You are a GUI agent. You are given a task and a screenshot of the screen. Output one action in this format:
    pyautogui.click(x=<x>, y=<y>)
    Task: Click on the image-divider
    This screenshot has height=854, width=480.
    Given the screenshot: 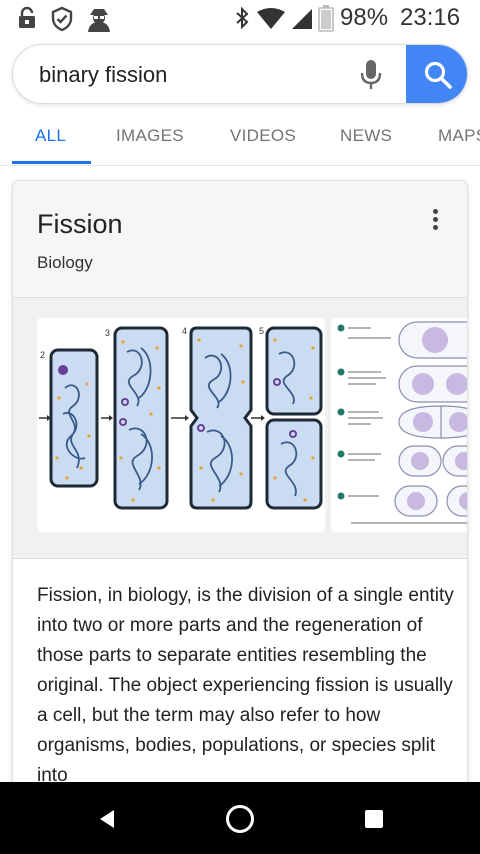 What is the action you would take?
    pyautogui.click(x=240, y=558)
    